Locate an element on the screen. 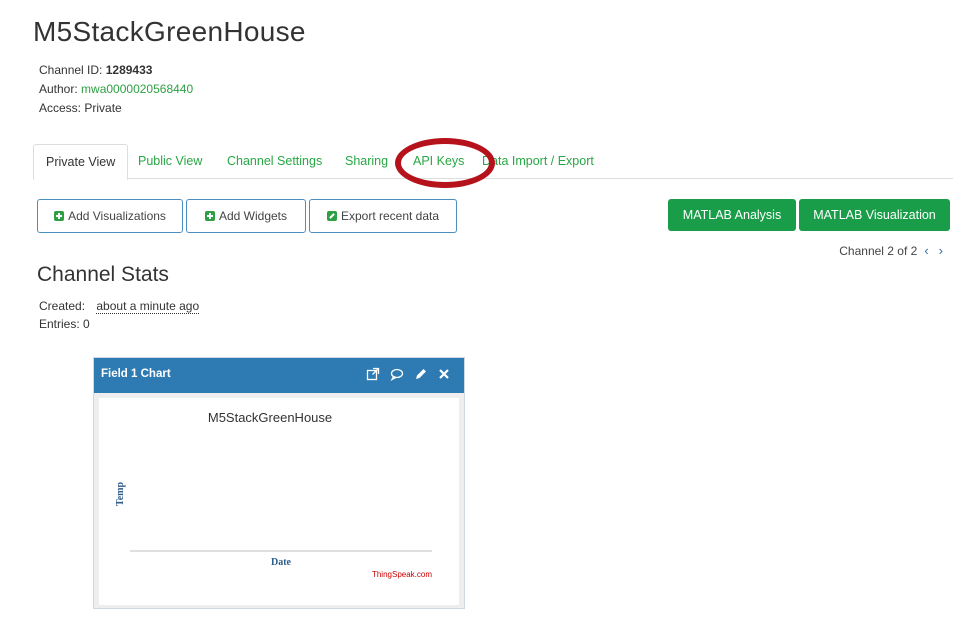 This screenshot has height=624, width=956. tab-api-keys: API Keys is located at coordinates (438, 161).